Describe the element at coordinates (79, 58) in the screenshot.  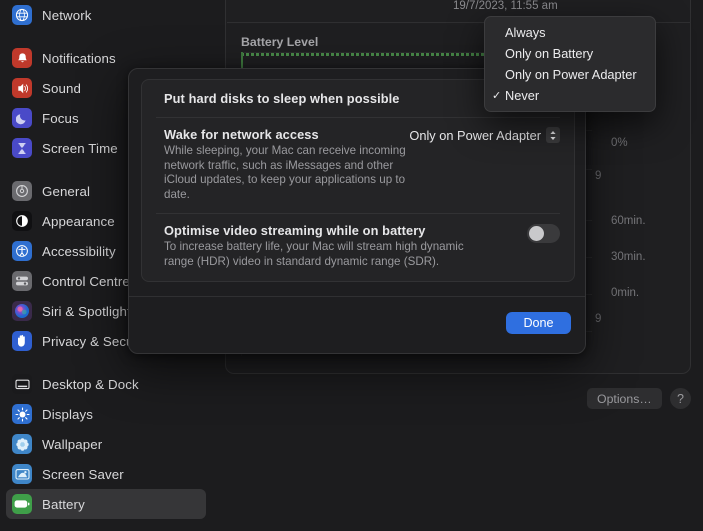
I see `sidebar-item-label: Notifications` at that location.